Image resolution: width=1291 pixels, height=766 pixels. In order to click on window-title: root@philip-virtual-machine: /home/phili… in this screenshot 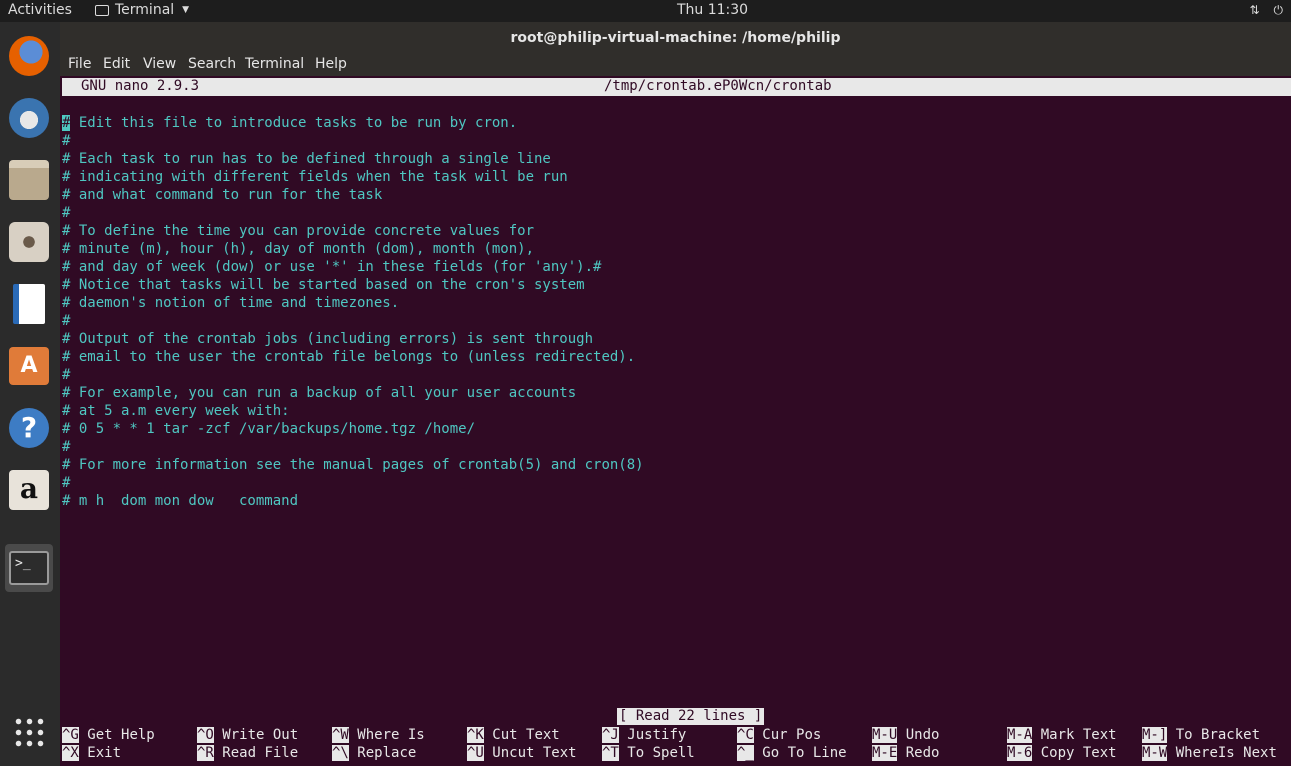, I will do `click(675, 38)`.